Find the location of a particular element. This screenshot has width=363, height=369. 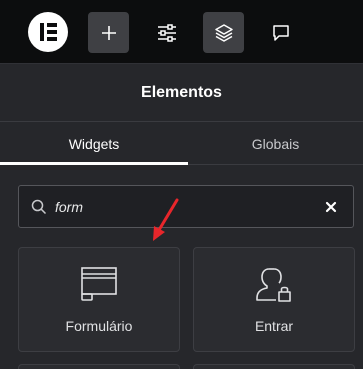

chat-bubble-icon is located at coordinates (280, 32).